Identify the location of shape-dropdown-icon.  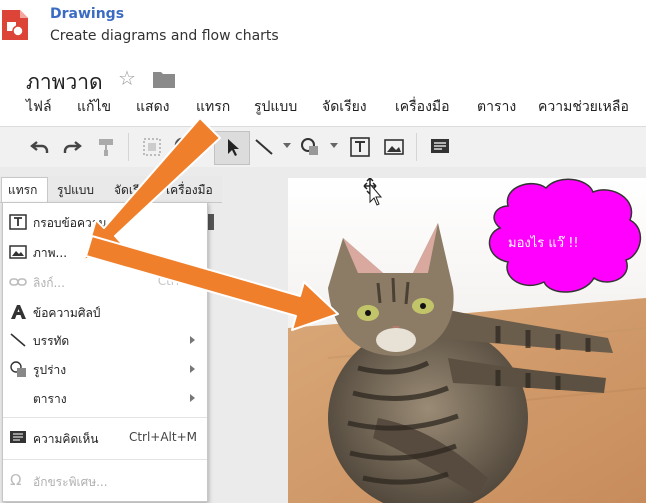
(334, 146).